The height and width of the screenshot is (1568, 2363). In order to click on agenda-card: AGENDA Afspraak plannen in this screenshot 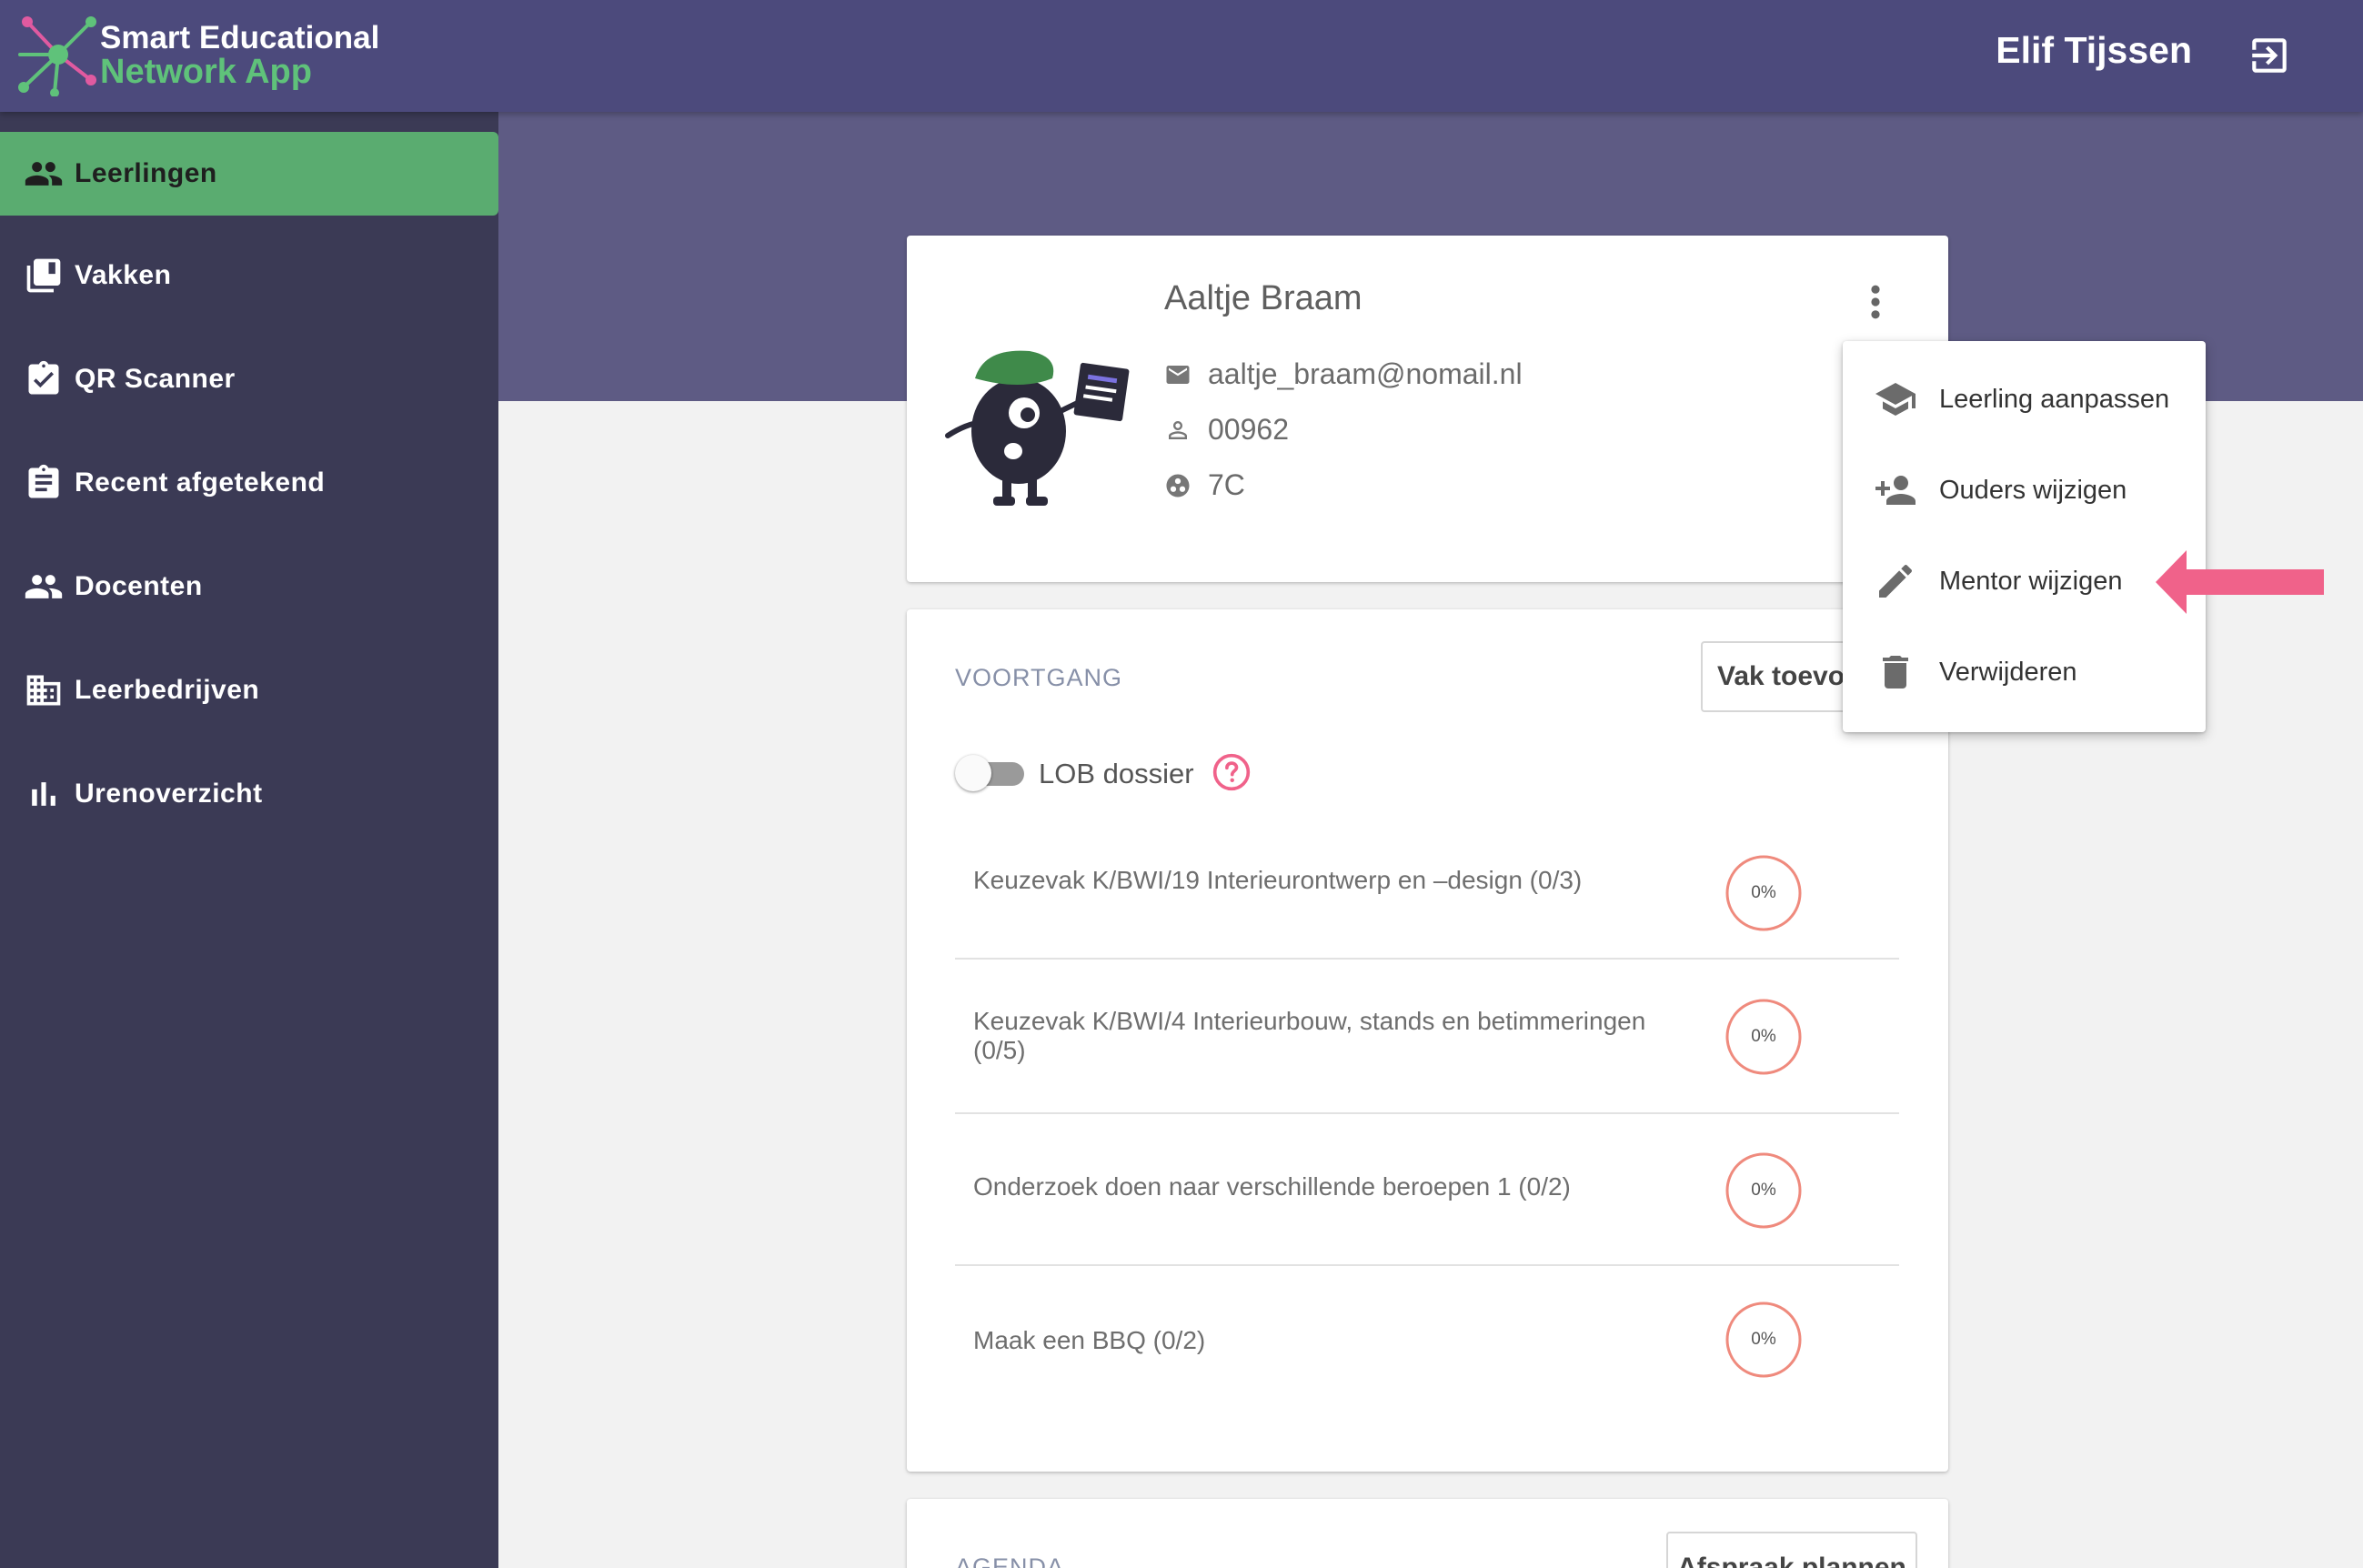, I will do `click(1427, 1533)`.